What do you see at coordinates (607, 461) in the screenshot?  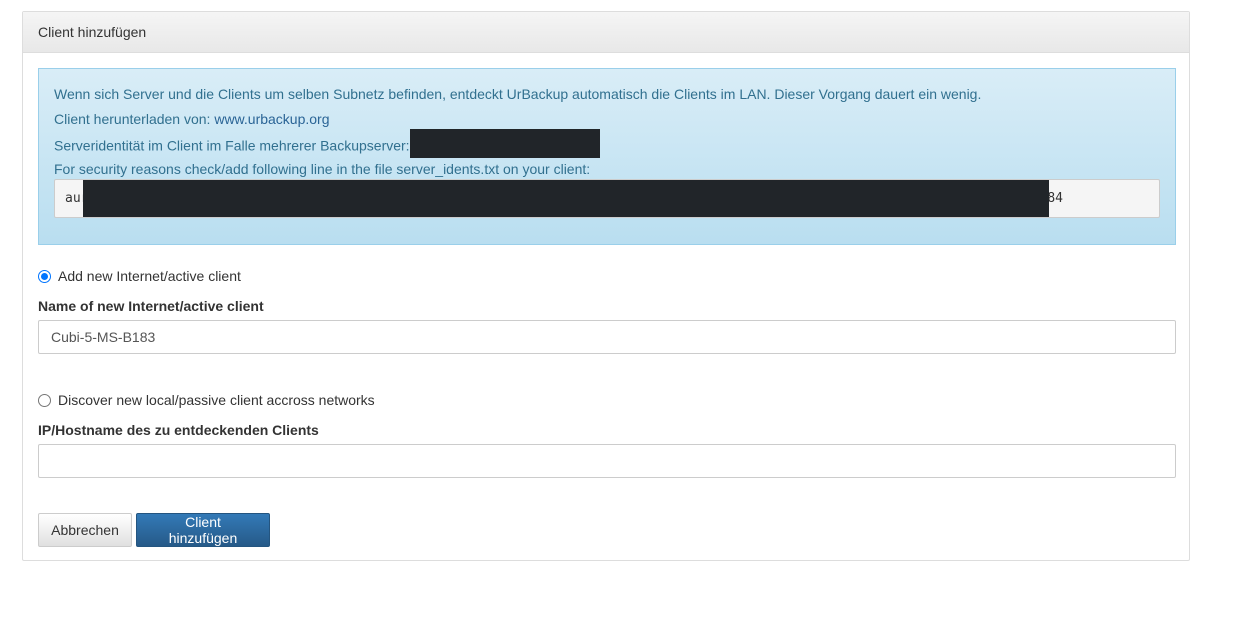 I see `hostname-input` at bounding box center [607, 461].